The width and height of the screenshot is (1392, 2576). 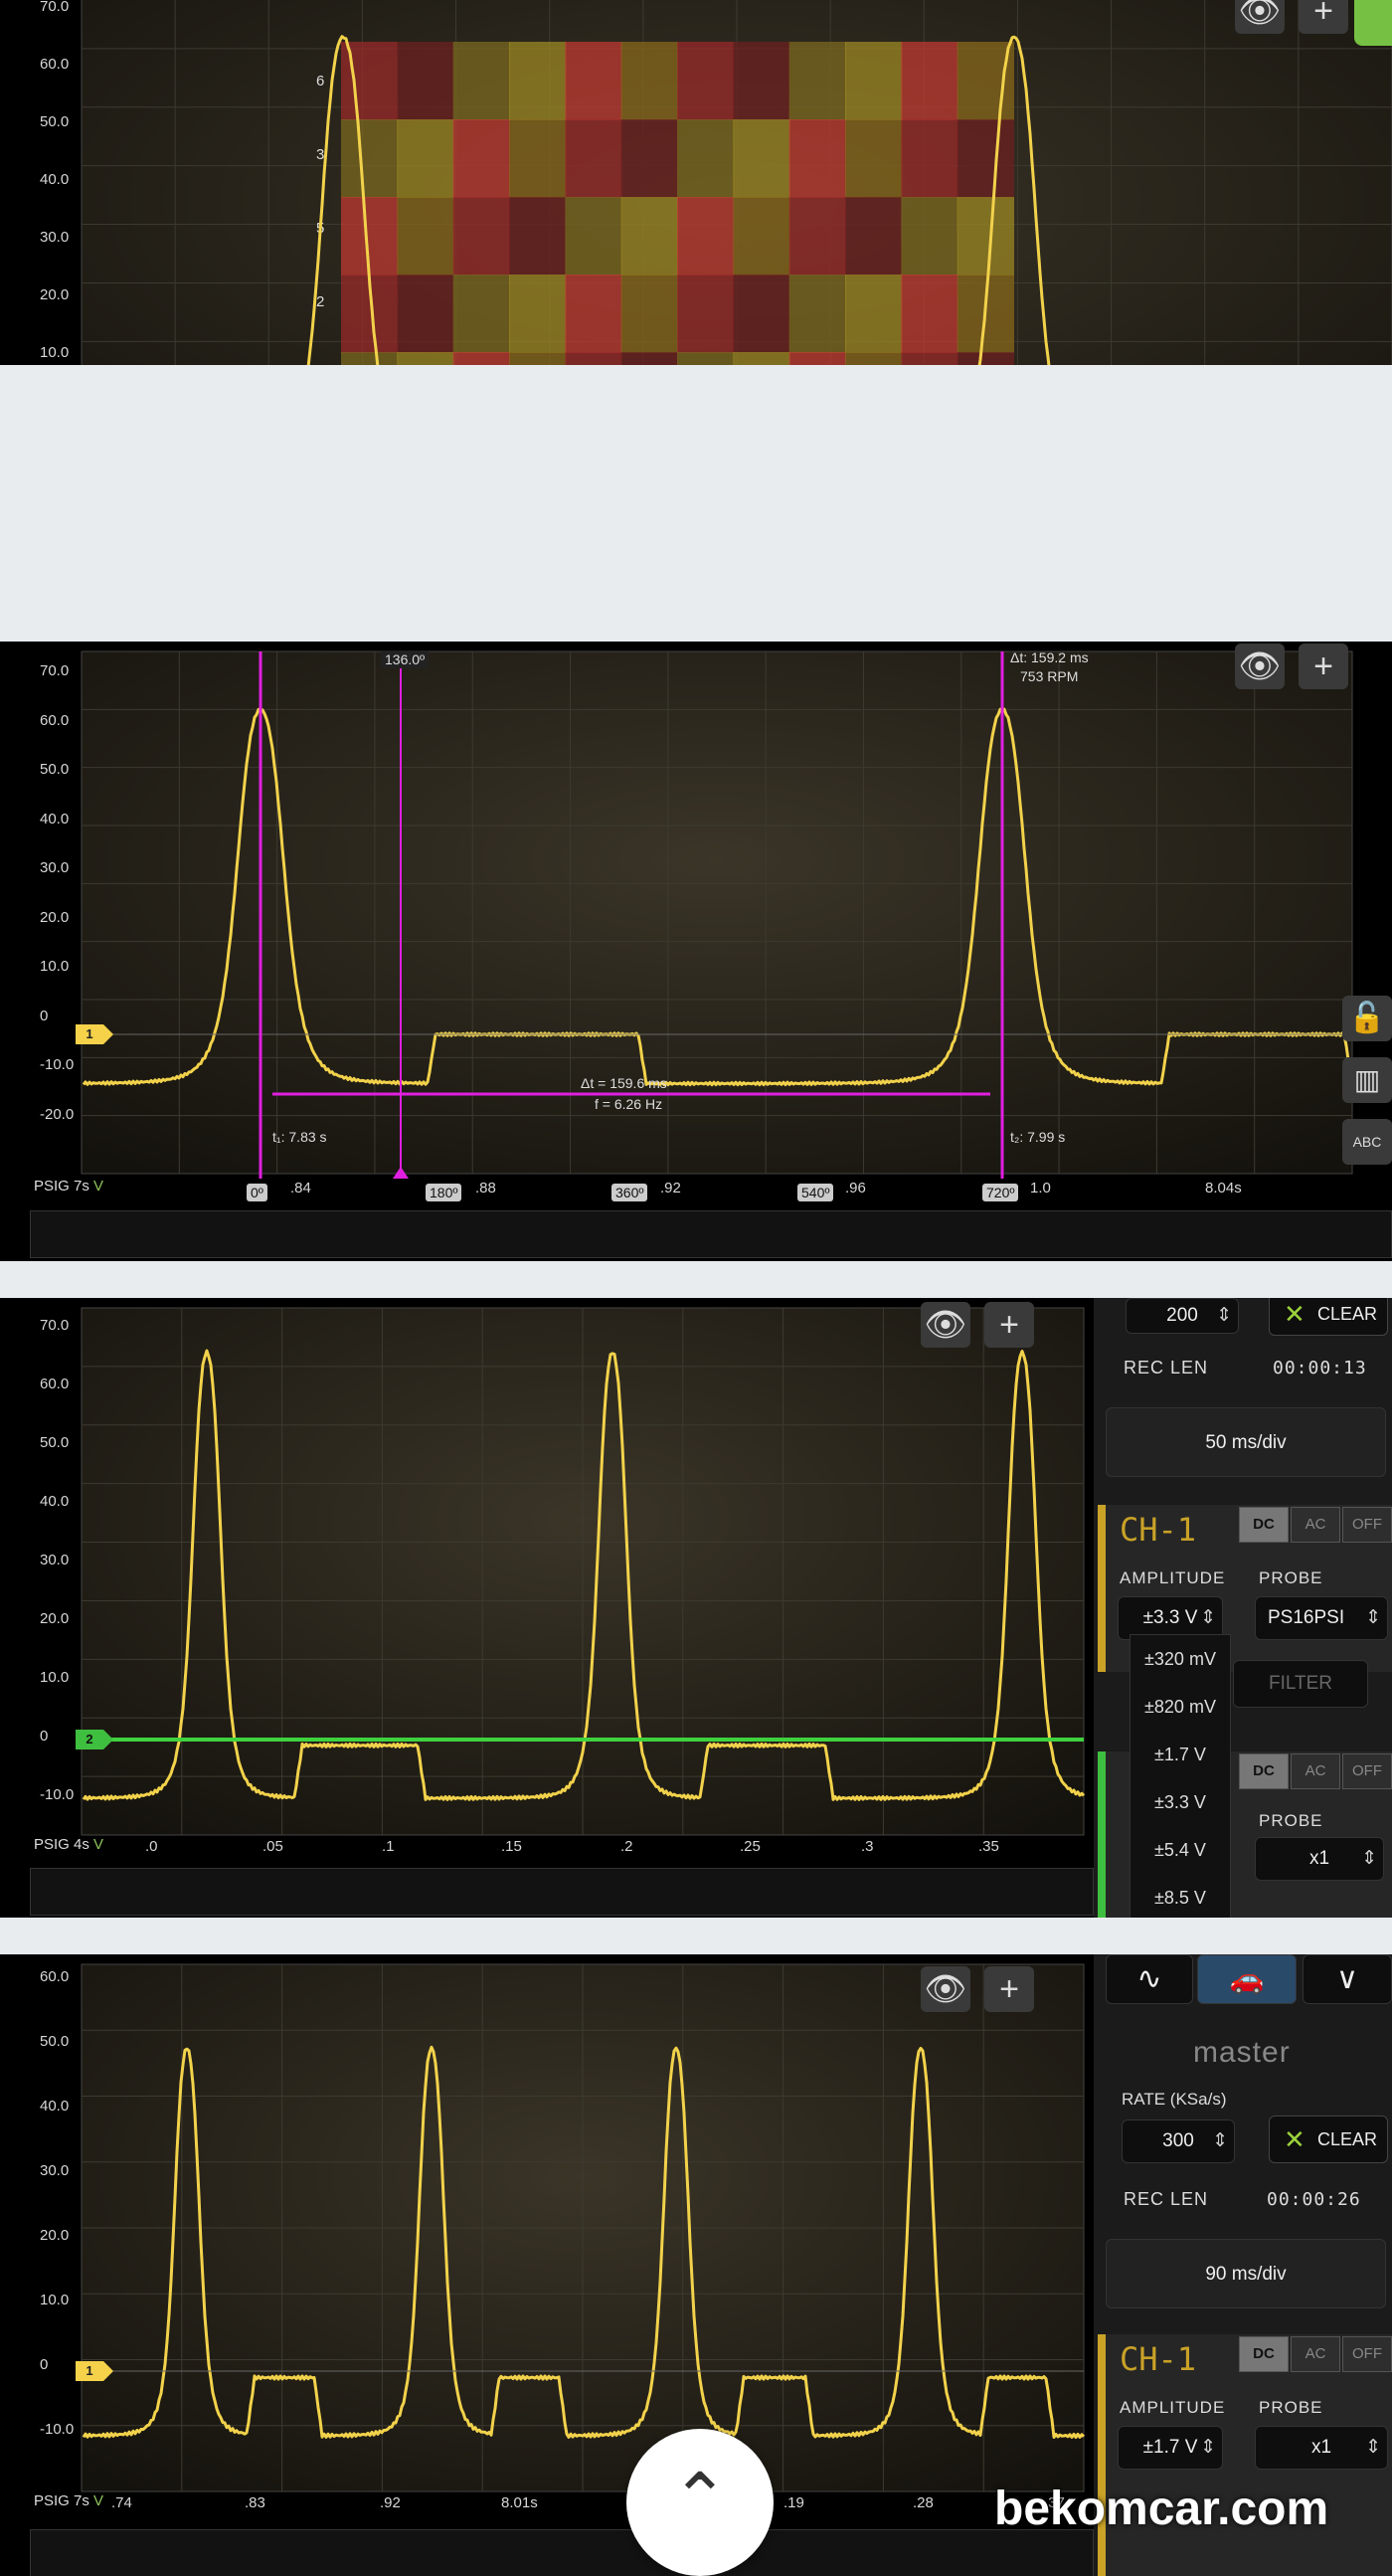 What do you see at coordinates (1179, 2141) in the screenshot?
I see `rate-stepper: 300` at bounding box center [1179, 2141].